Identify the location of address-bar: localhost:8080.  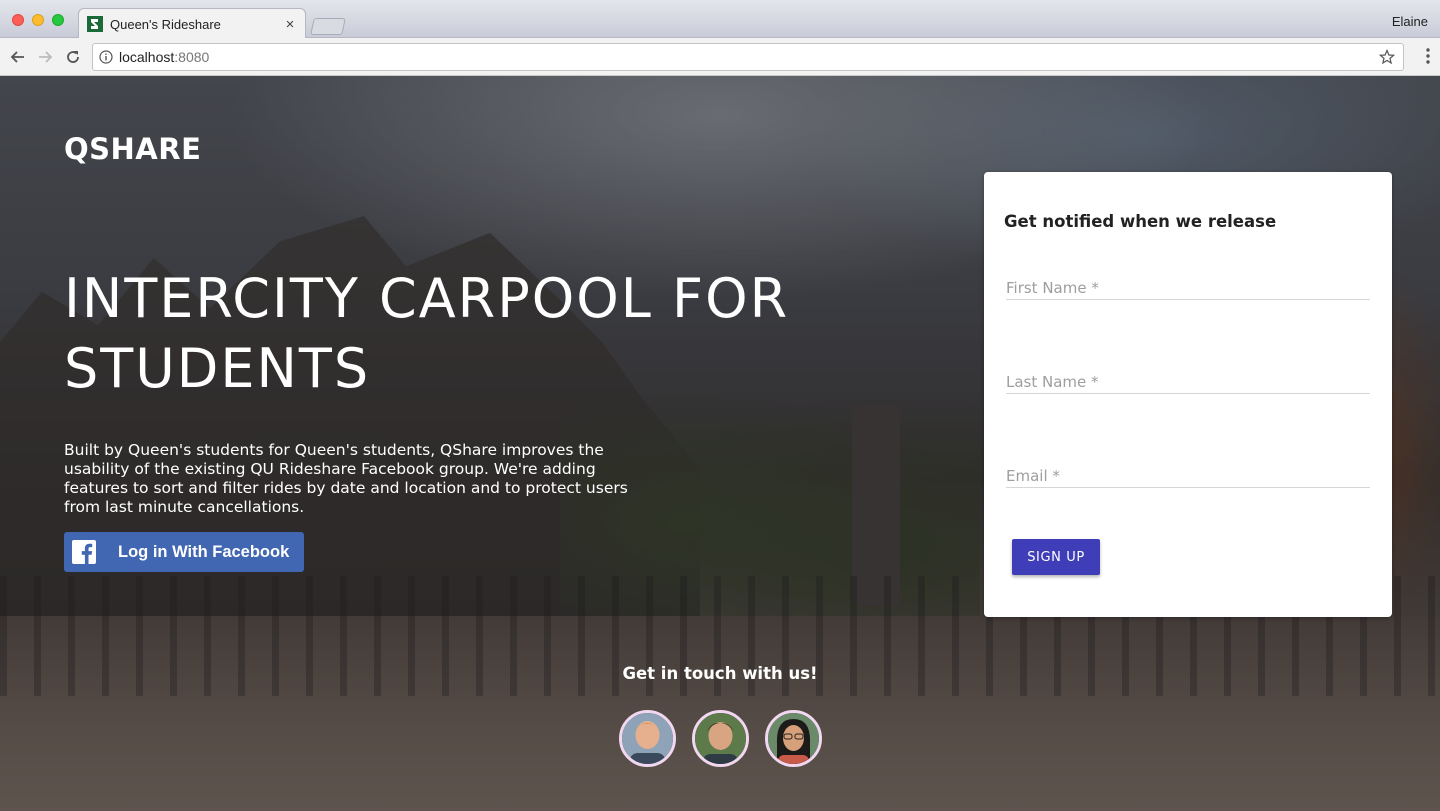
(748, 57).